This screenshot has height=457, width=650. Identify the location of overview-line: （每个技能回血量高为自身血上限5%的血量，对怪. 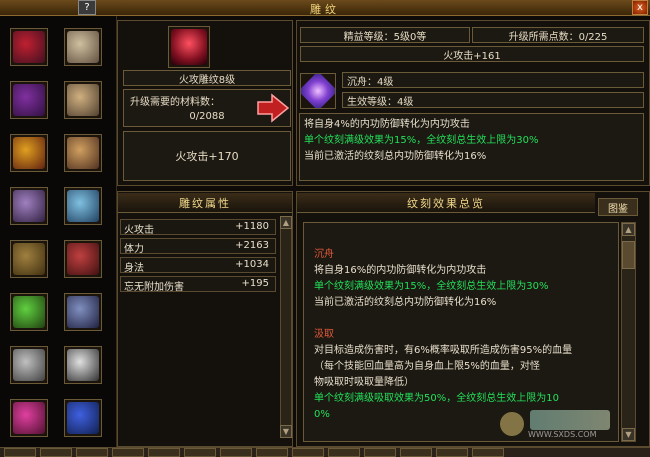
(427, 366).